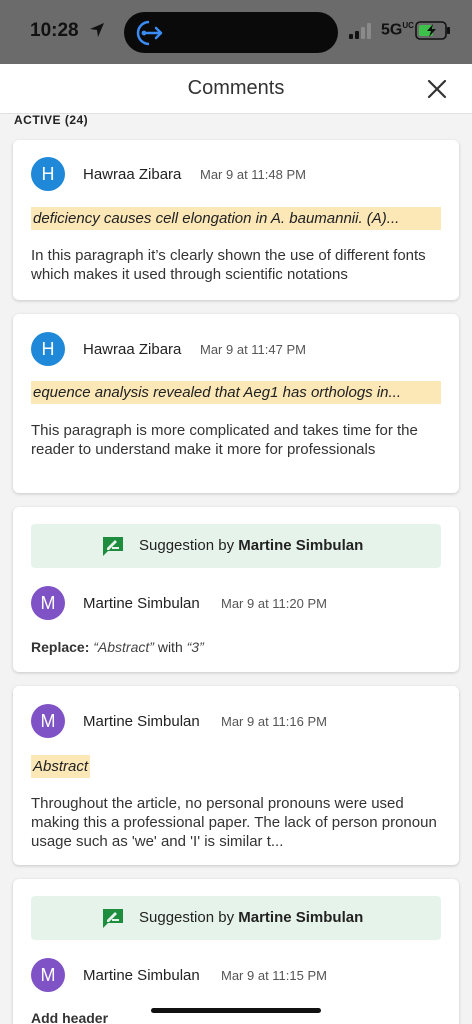 This screenshot has width=472, height=1024. I want to click on page-title: Comments, so click(236, 88).